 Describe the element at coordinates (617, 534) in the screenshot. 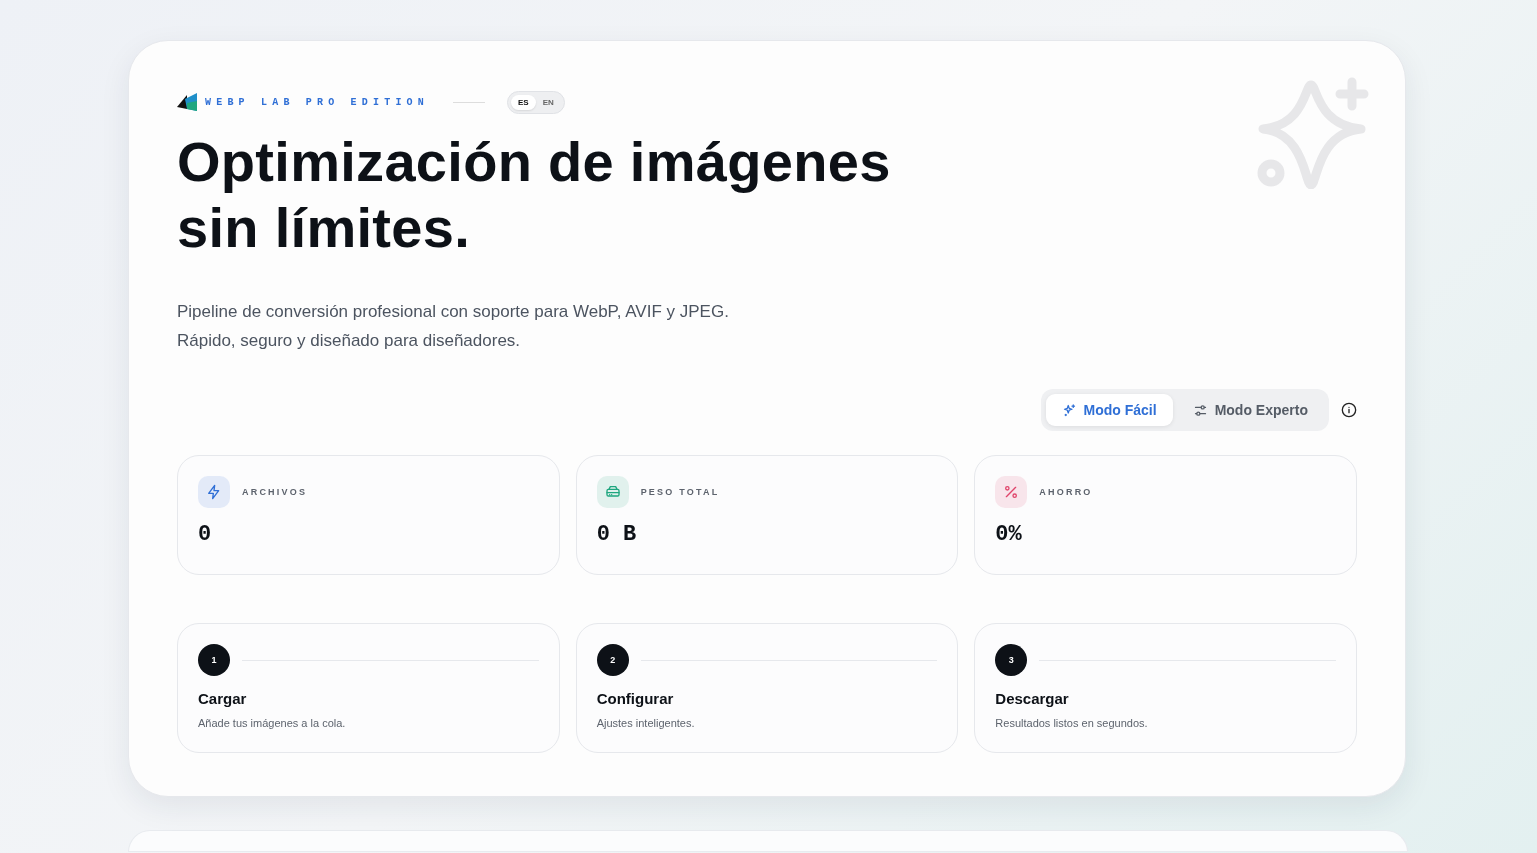

I see `stat-value: 0 B` at that location.